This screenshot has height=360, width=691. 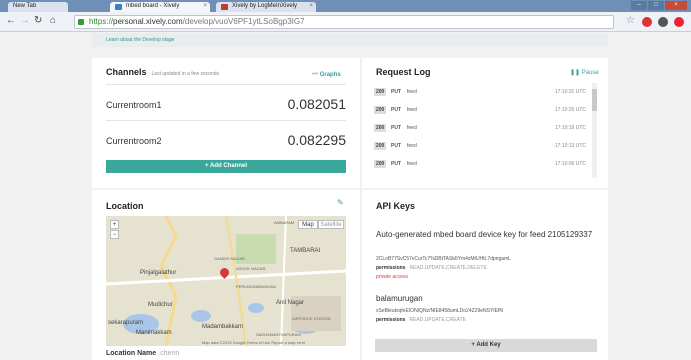 I want to click on channels-title: Channels Last updated in a few seconds, so click(x=163, y=72).